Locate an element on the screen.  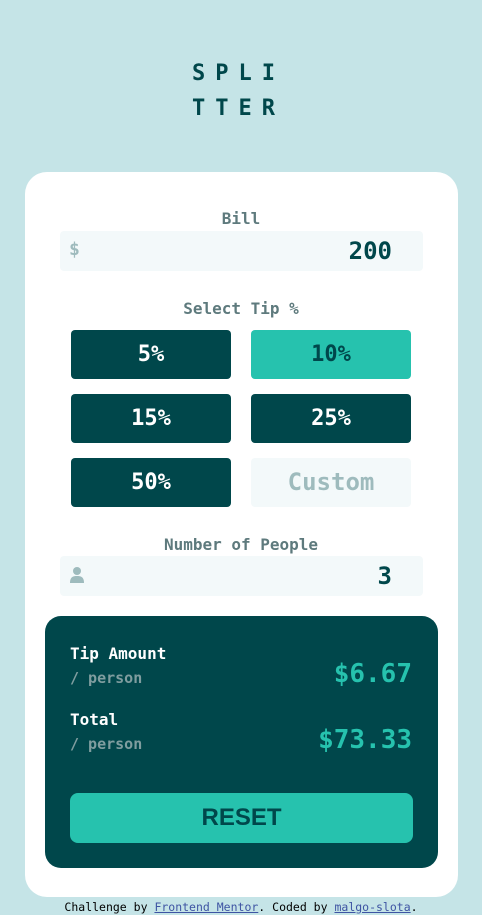
attribution-prefix: Challenge by is located at coordinates (109, 907).